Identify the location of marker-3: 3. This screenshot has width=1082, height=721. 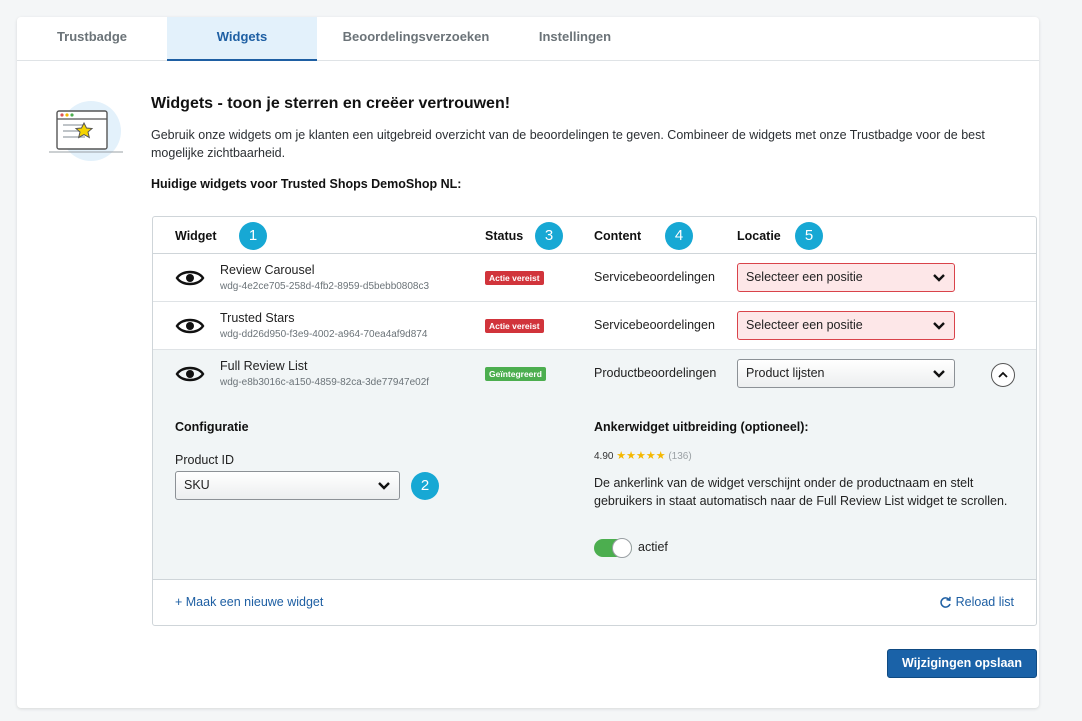
(549, 236).